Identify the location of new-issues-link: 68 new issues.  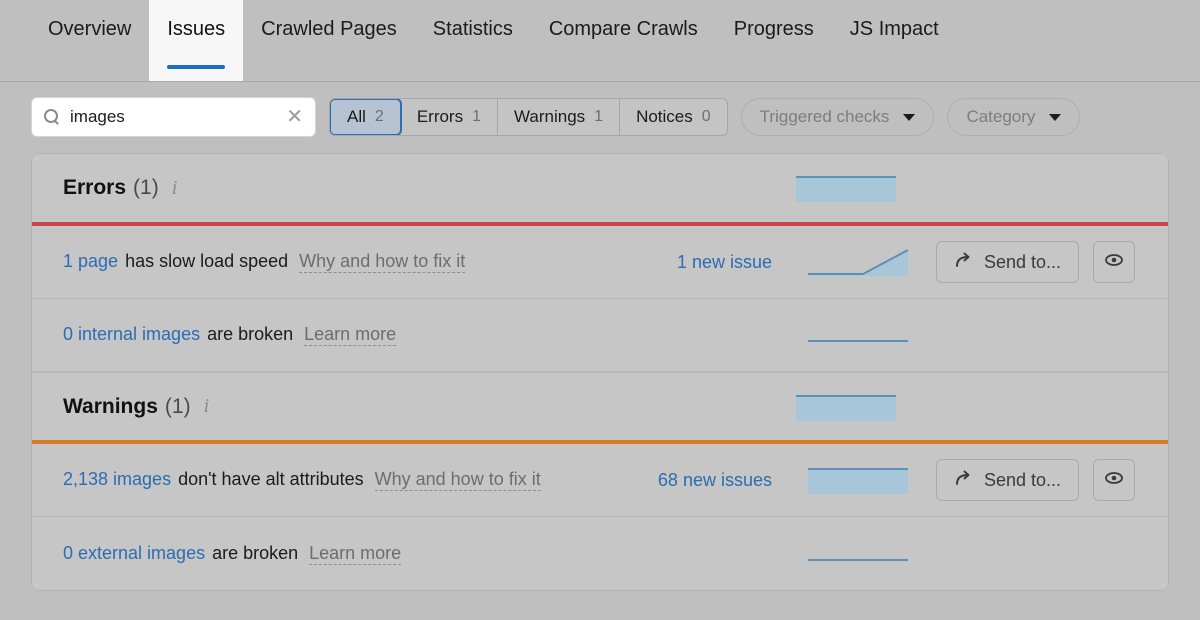
(715, 480).